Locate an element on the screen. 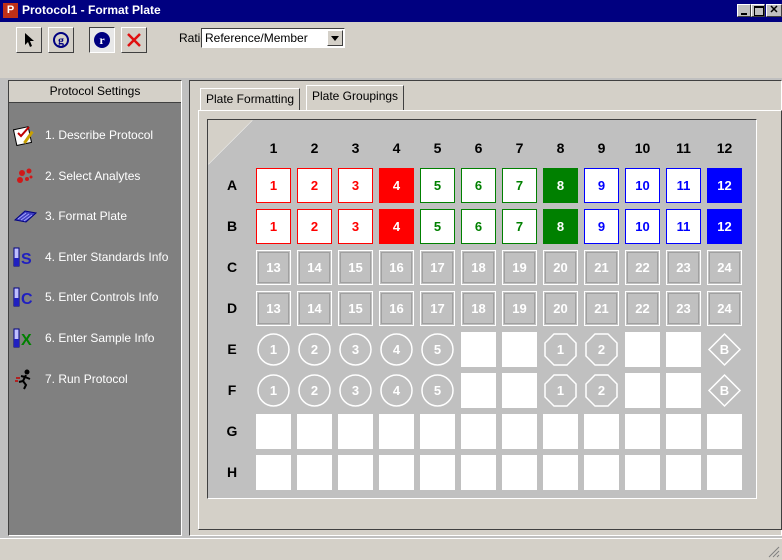 The height and width of the screenshot is (560, 782). well-A10: 10 is located at coordinates (642, 185).